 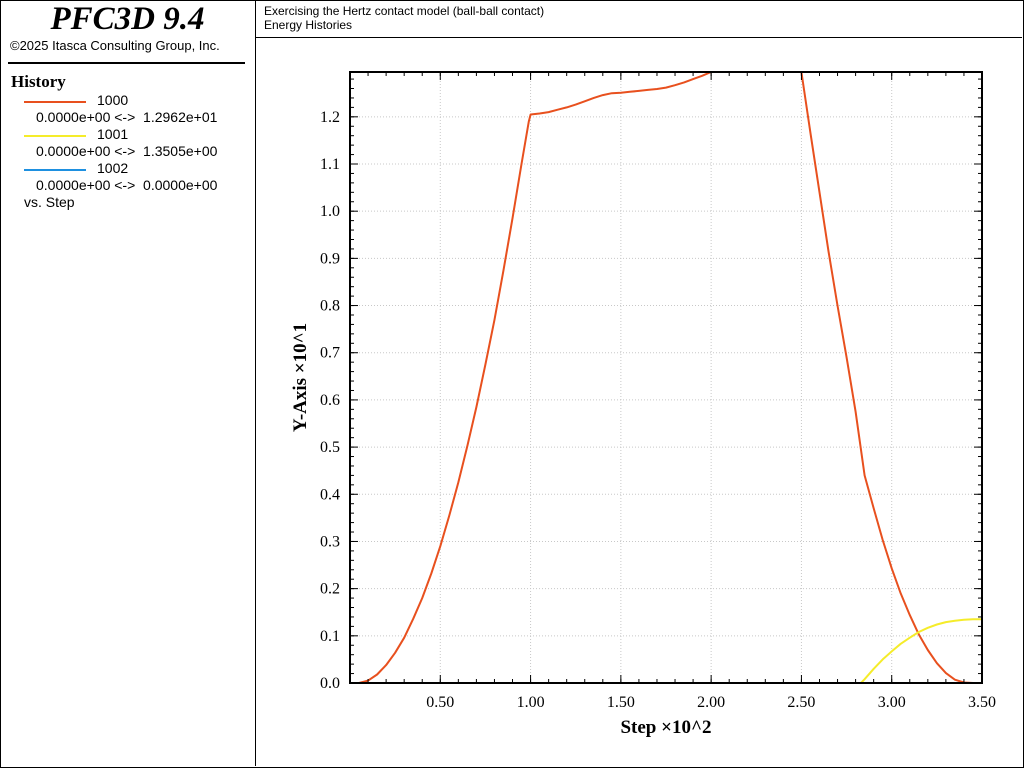 I want to click on x-tick-label: 1.00, so click(x=531, y=702).